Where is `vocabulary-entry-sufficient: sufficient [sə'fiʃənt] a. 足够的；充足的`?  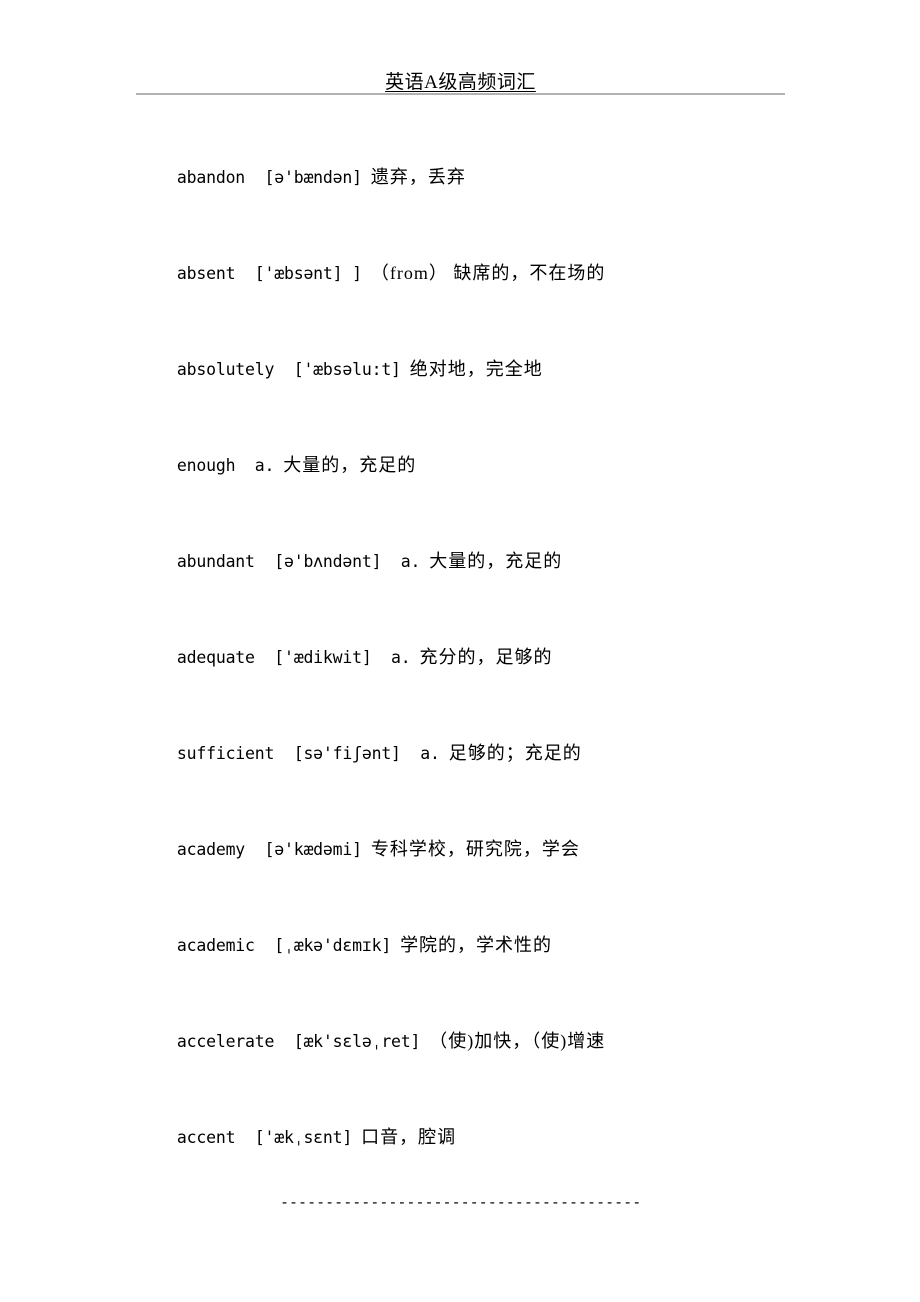
vocabulary-entry-sufficient: sufficient [sə'fiʃənt] a. 足够的；充足的 is located at coordinates (360, 753).